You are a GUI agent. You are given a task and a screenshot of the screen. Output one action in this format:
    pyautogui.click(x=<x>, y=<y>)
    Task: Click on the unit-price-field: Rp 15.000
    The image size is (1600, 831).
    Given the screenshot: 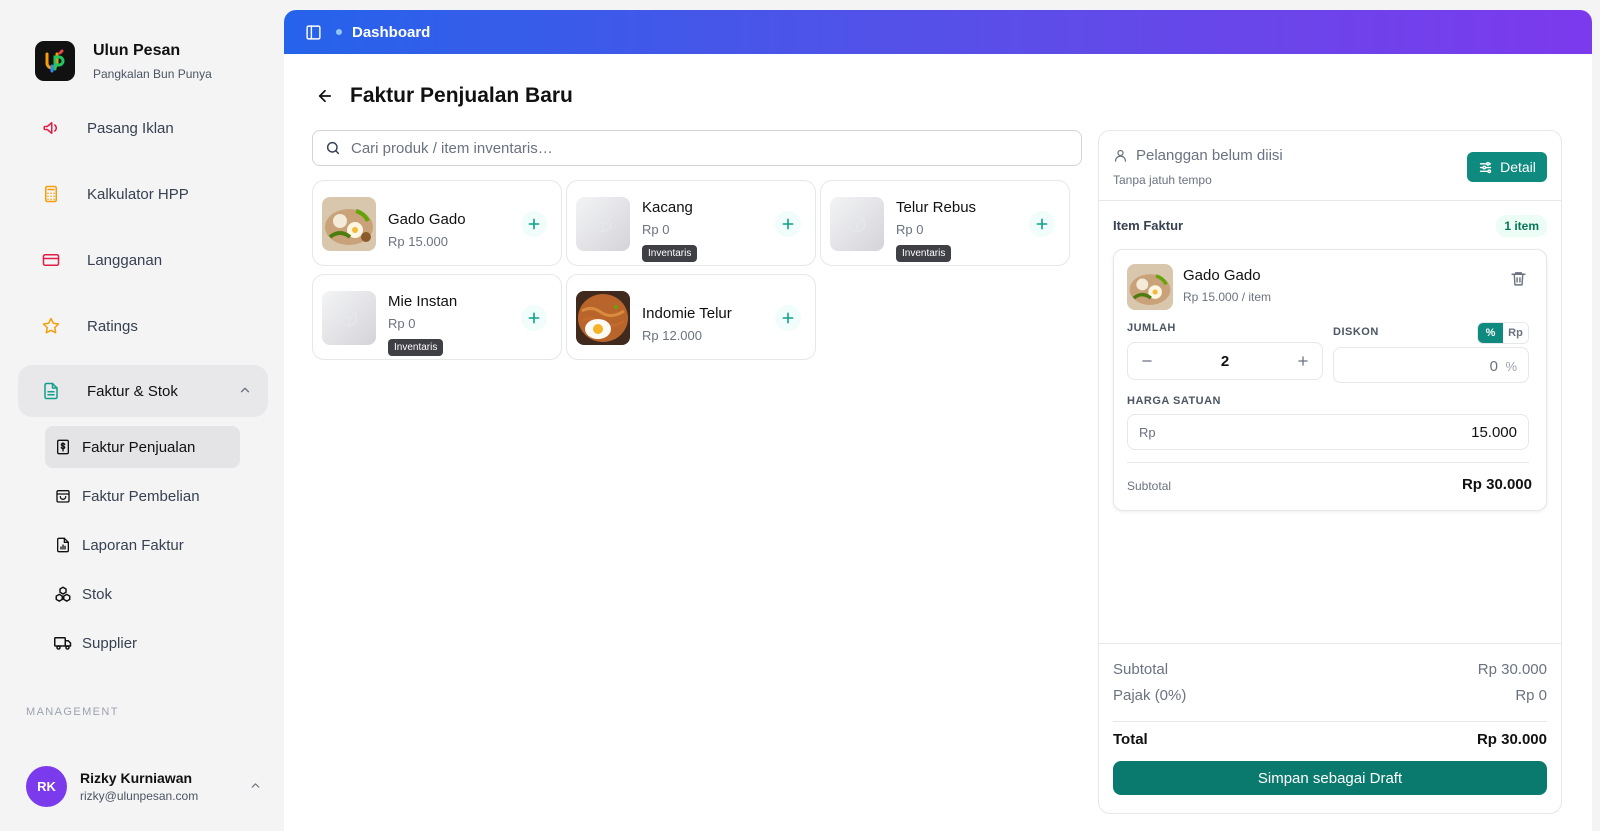 What is the action you would take?
    pyautogui.click(x=1328, y=432)
    